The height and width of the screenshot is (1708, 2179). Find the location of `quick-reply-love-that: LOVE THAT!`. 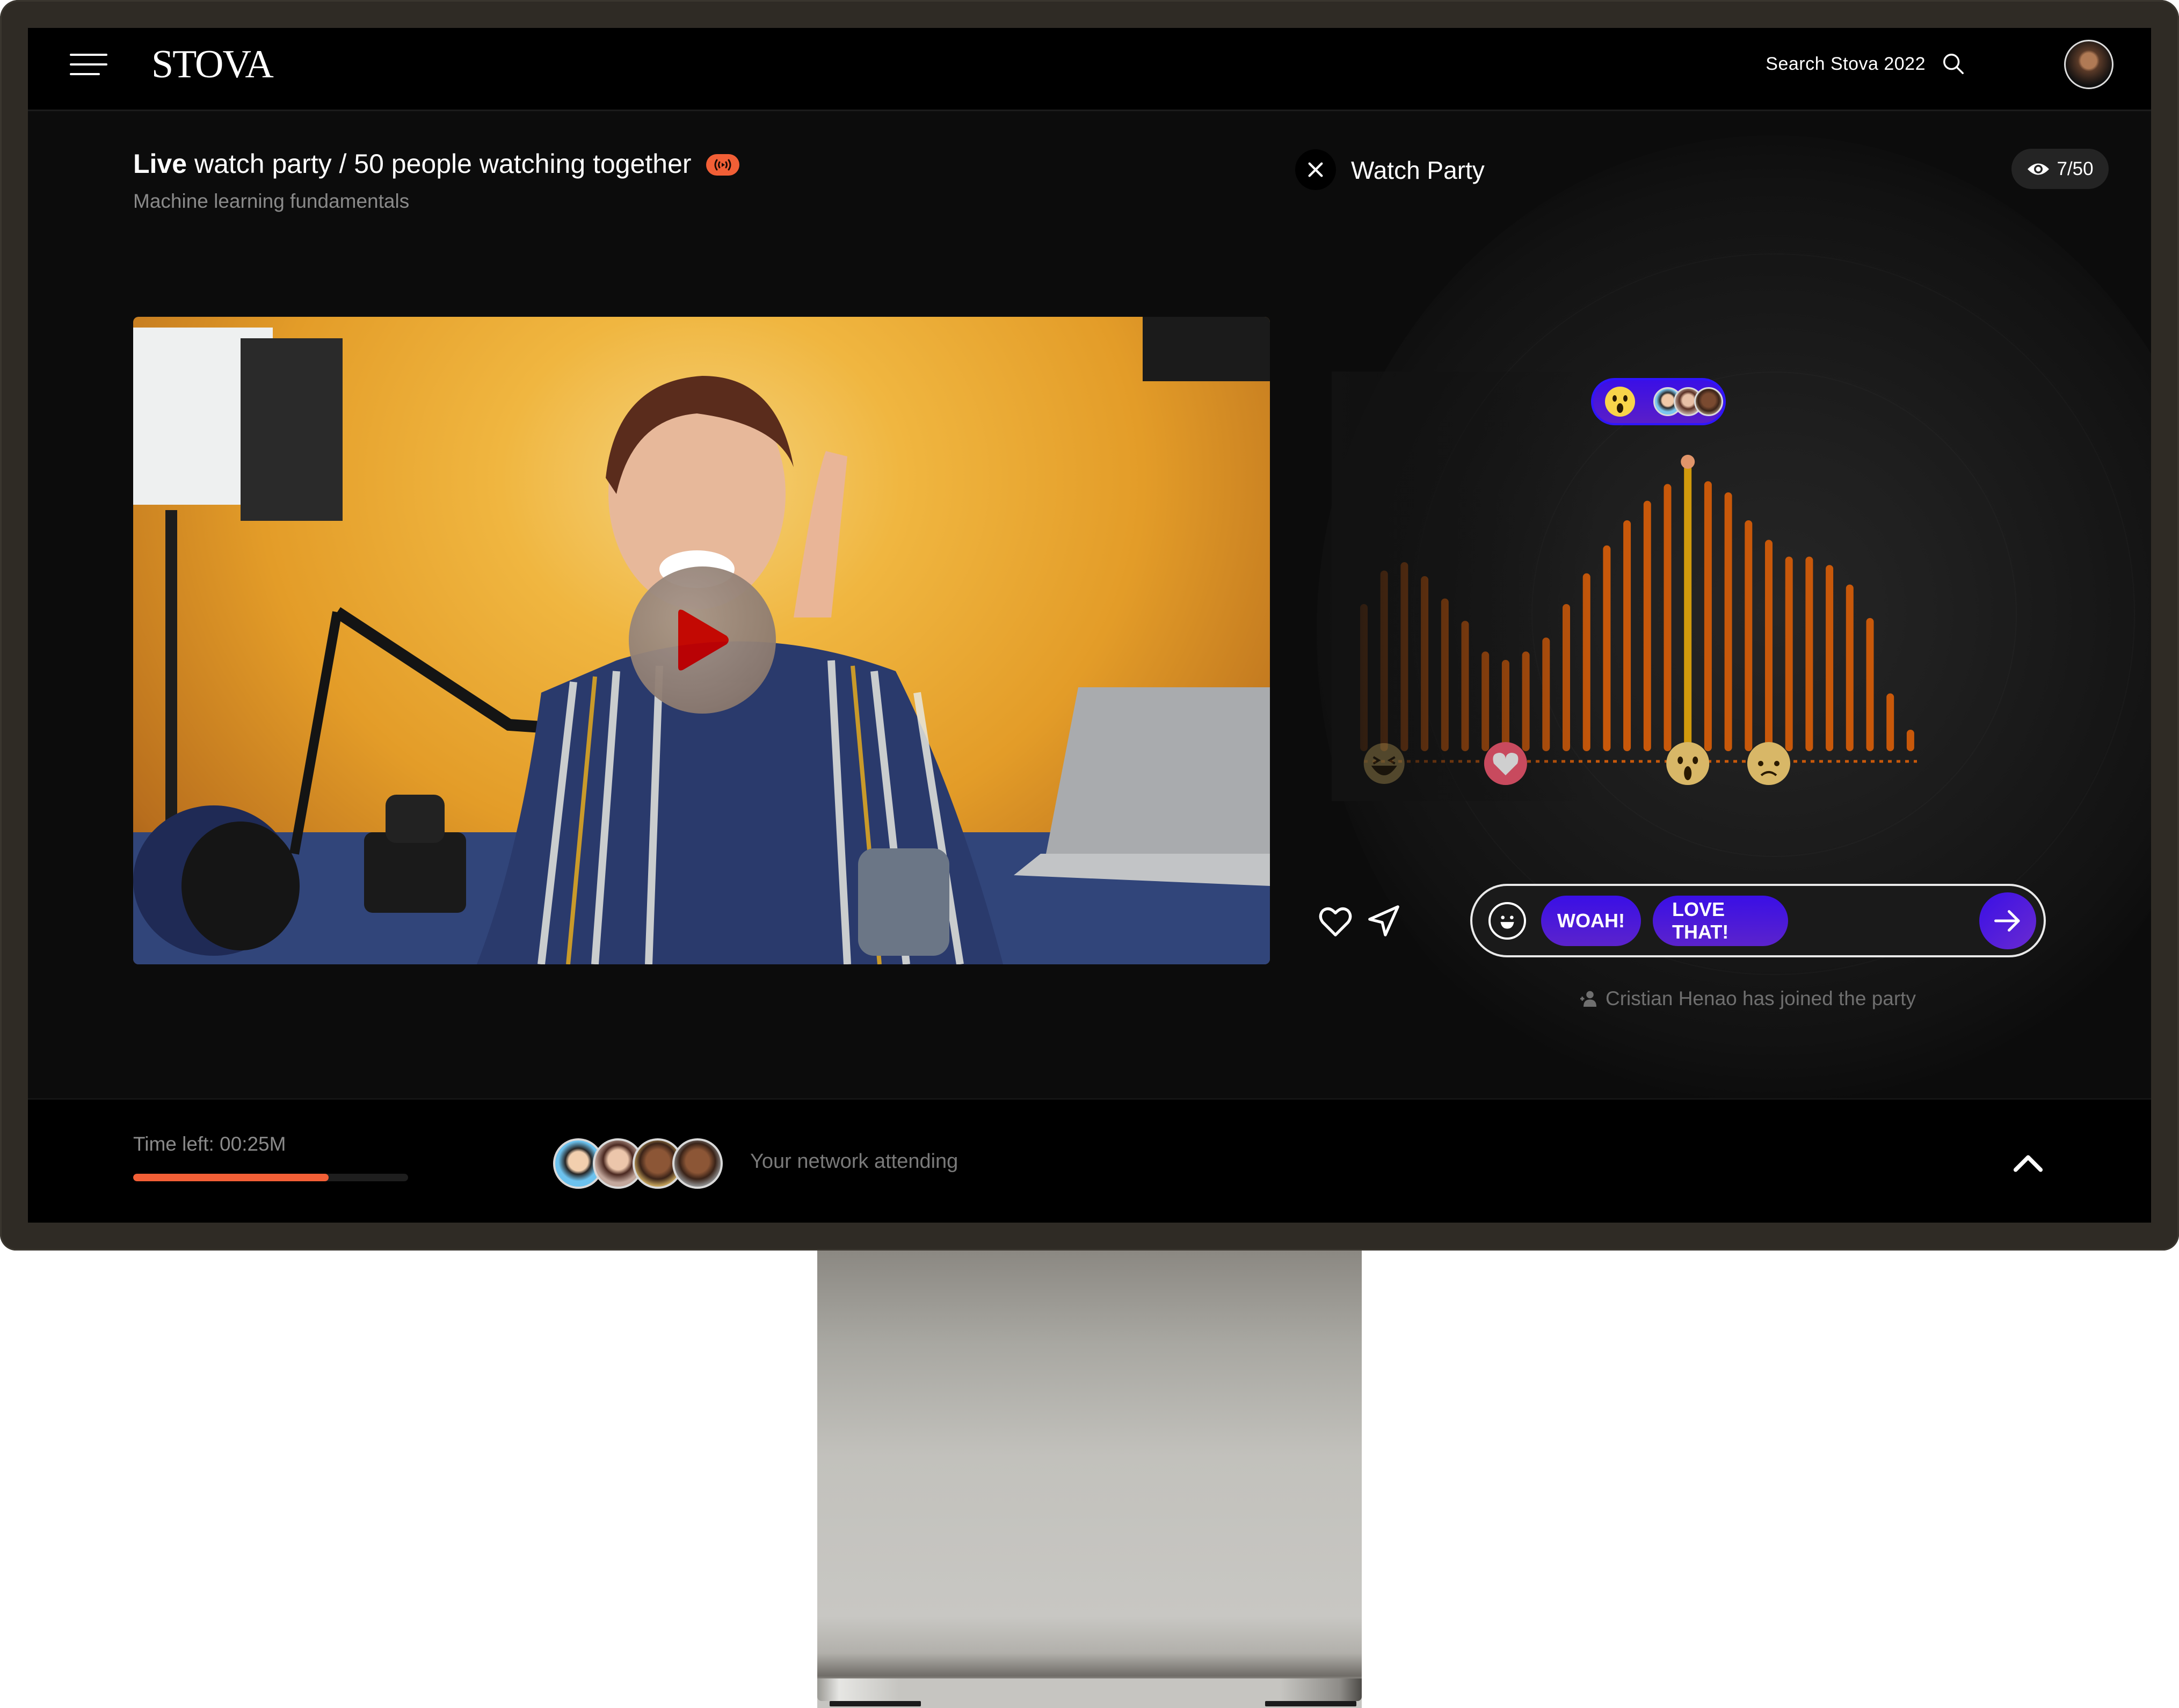

quick-reply-love-that: LOVE THAT! is located at coordinates (1720, 921).